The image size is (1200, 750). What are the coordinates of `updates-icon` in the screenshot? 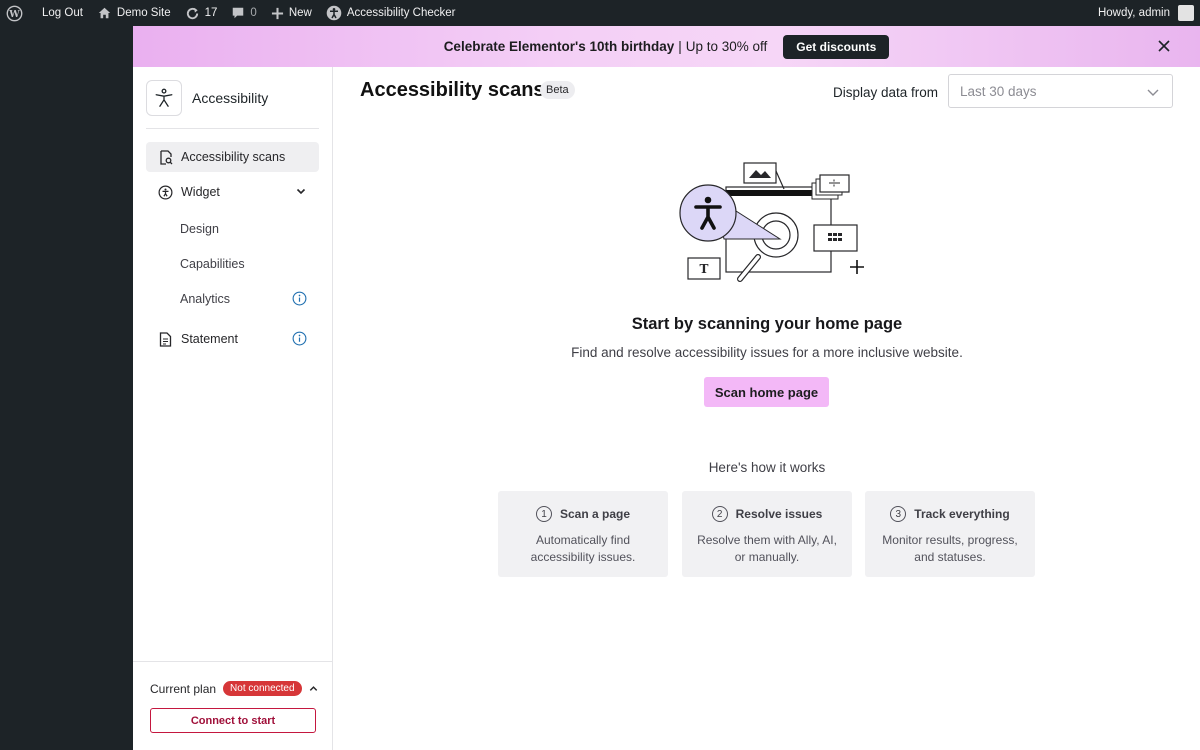 It's located at (192, 13).